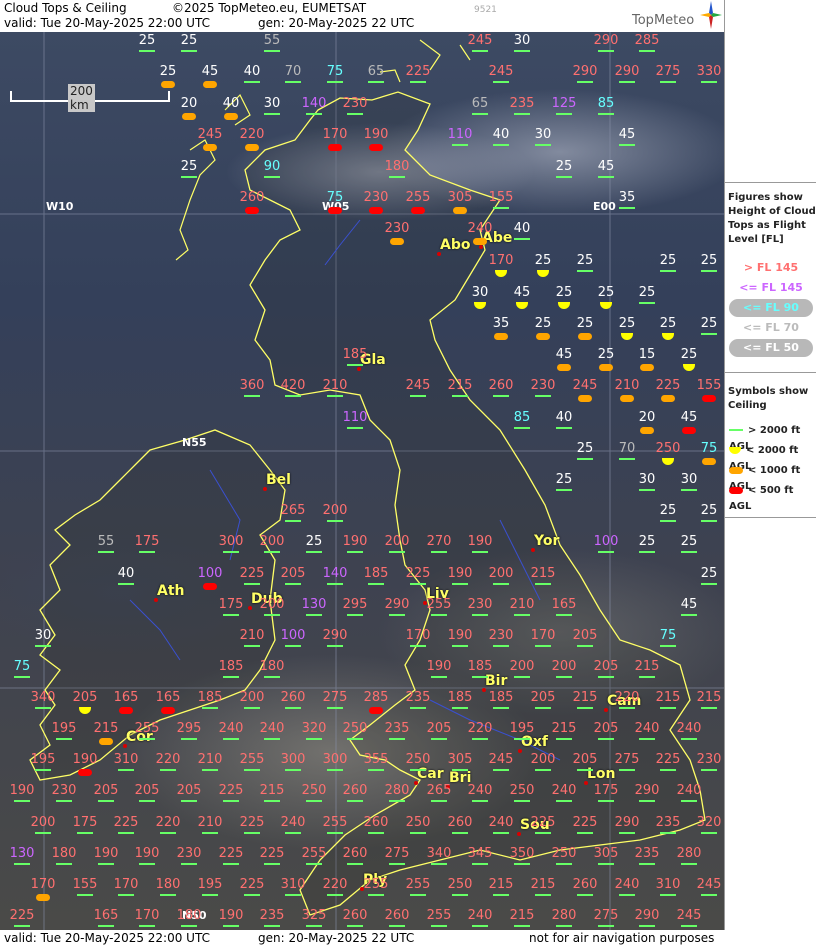 The width and height of the screenshot is (816, 947). I want to click on cloud-top-label: 130, so click(314, 605).